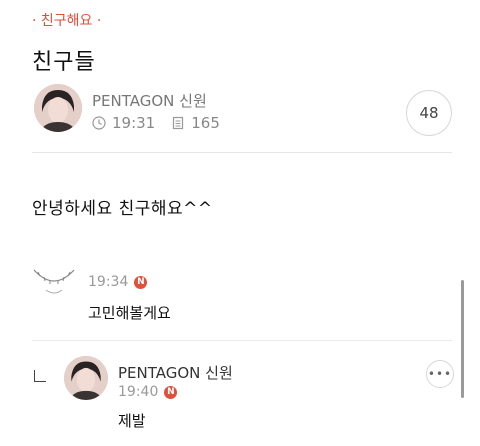 The width and height of the screenshot is (480, 446). What do you see at coordinates (149, 100) in the screenshot?
I see `author-name: PENTAGON 신원` at bounding box center [149, 100].